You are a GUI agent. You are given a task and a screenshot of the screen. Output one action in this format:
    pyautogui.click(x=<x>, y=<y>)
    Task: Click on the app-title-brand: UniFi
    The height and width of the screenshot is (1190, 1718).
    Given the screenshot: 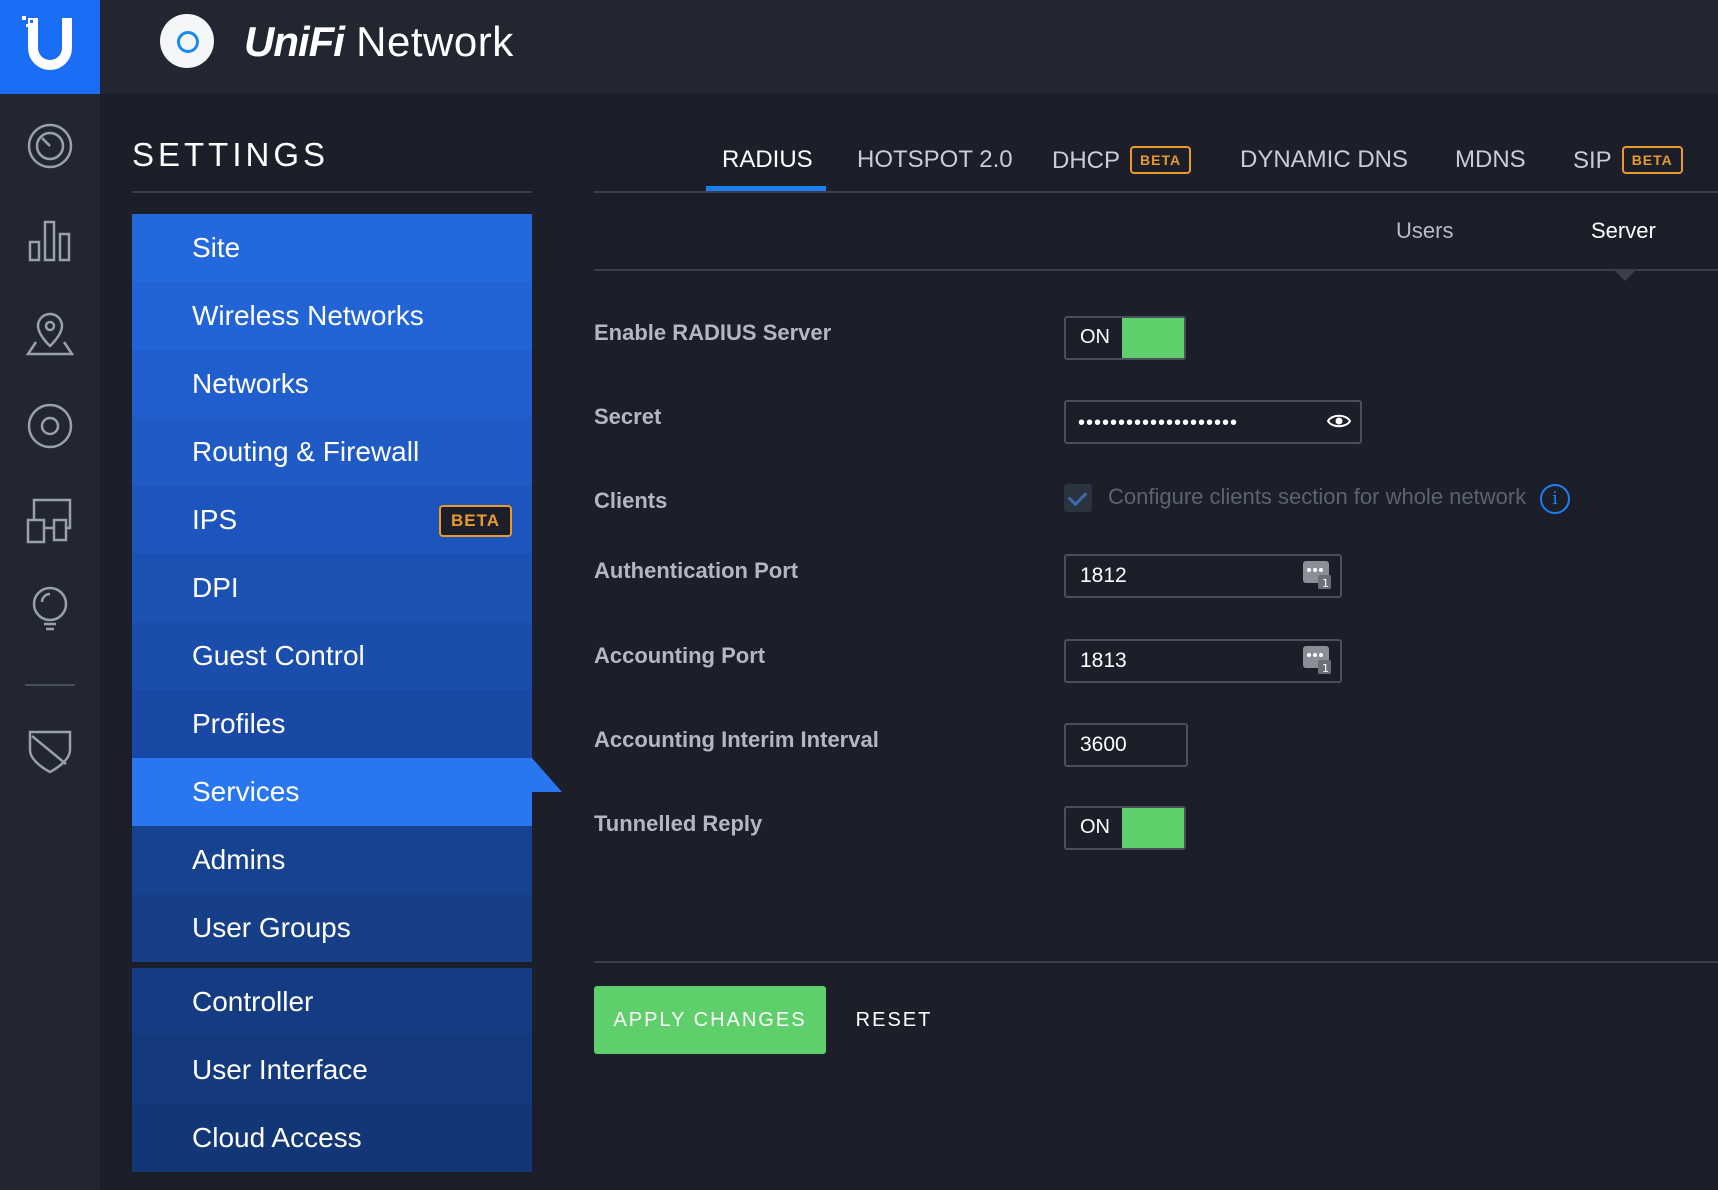 What is the action you would take?
    pyautogui.click(x=294, y=41)
    